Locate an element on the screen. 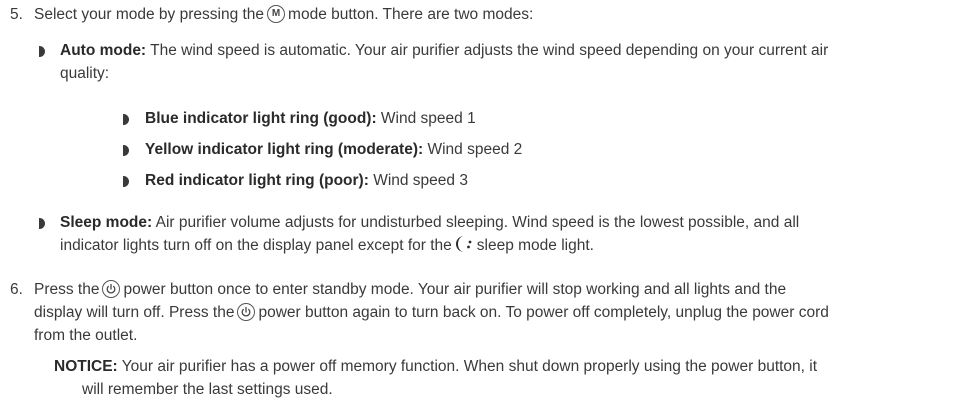  step-number-6: 6. is located at coordinates (16, 289).